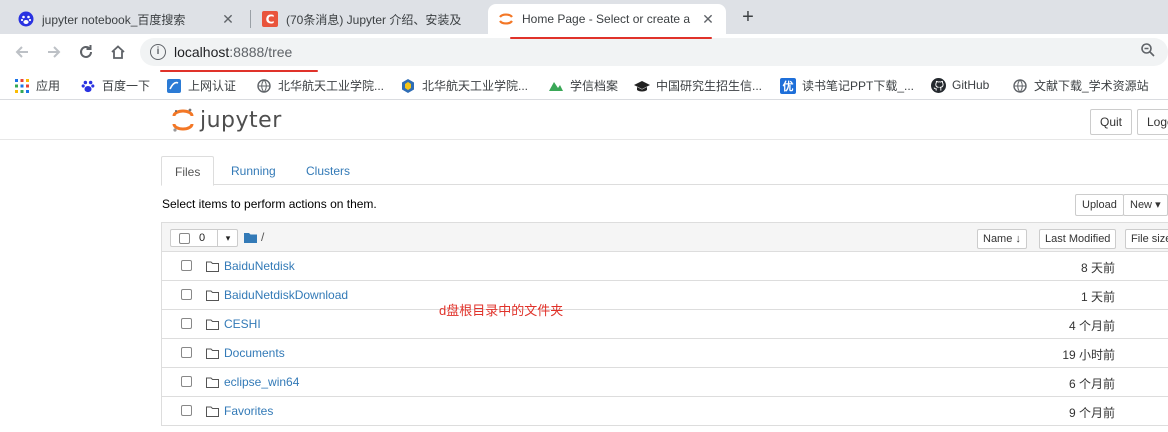  I want to click on bookmark-github: GitHub, so click(959, 85).